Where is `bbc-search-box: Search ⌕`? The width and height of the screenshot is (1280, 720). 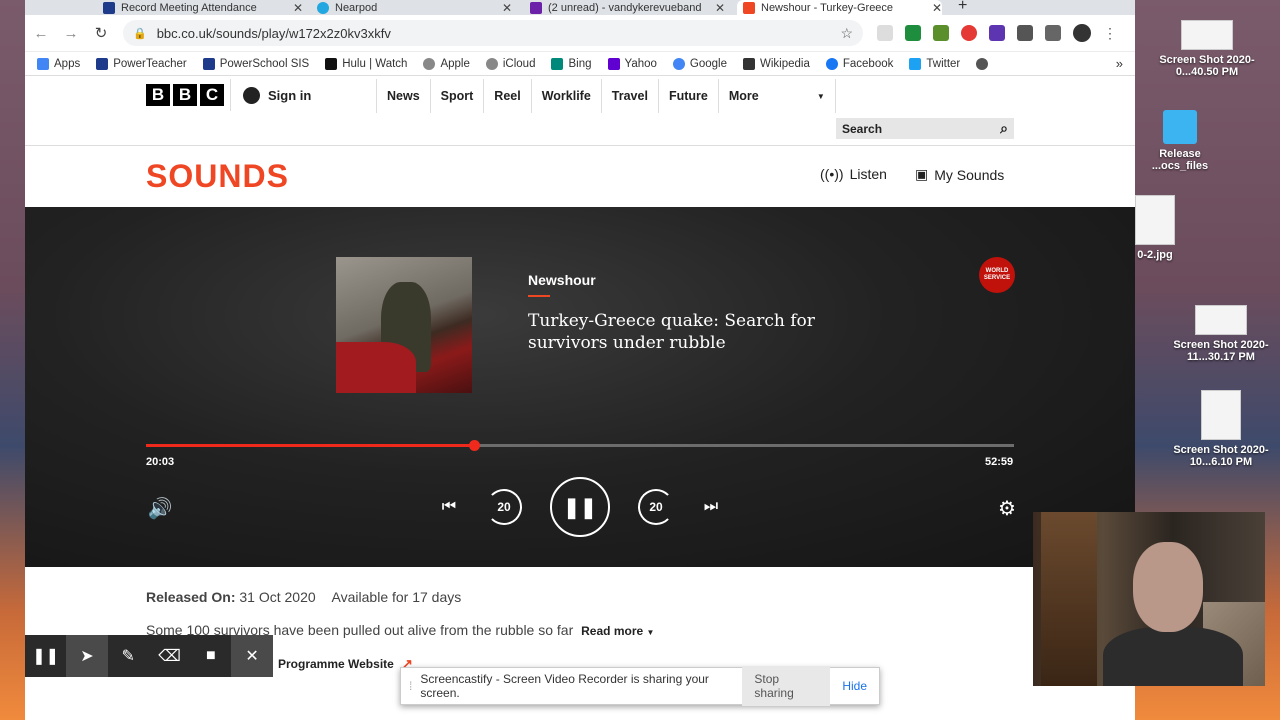
bbc-search-box: Search ⌕ is located at coordinates (925, 128).